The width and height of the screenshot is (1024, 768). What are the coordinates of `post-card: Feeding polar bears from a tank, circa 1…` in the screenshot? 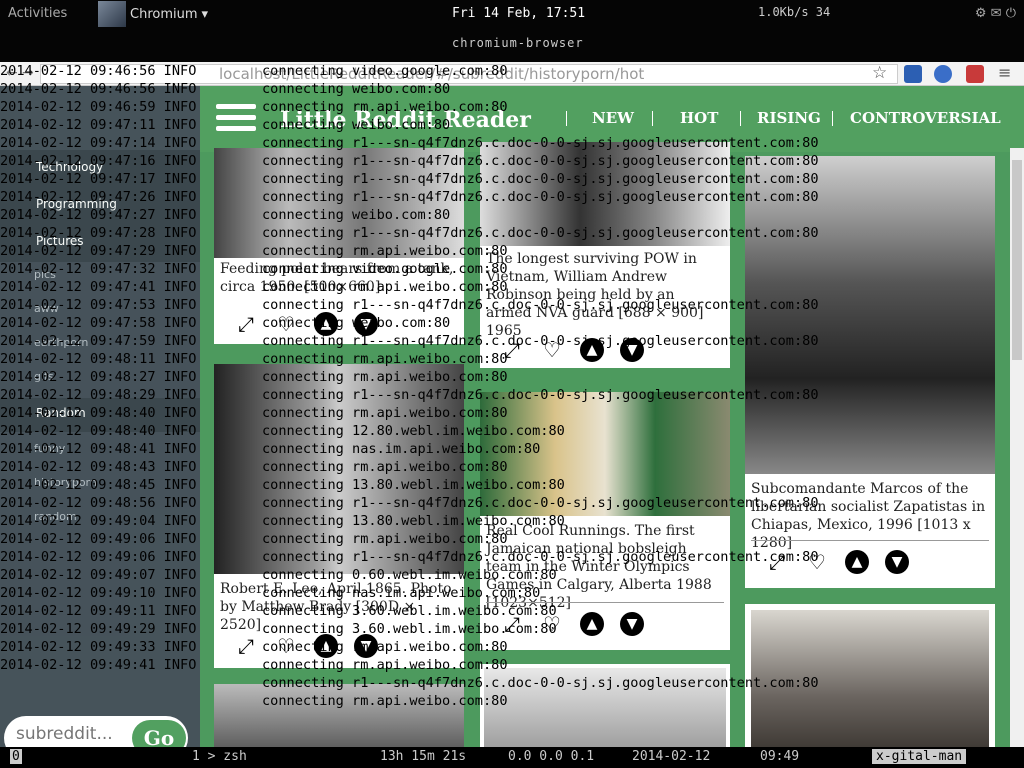 It's located at (339, 246).